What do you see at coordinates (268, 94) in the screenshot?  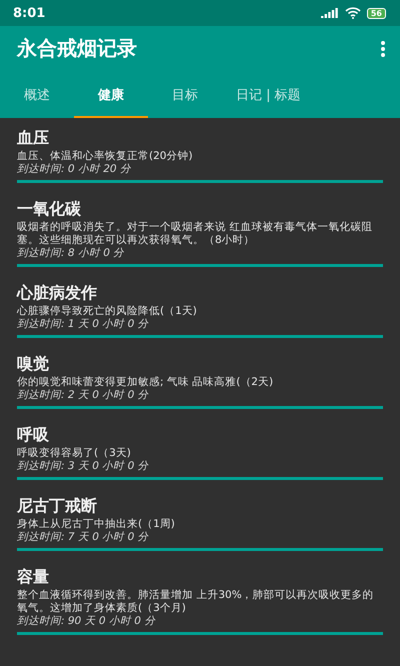 I see `tab: 日记 | 标题` at bounding box center [268, 94].